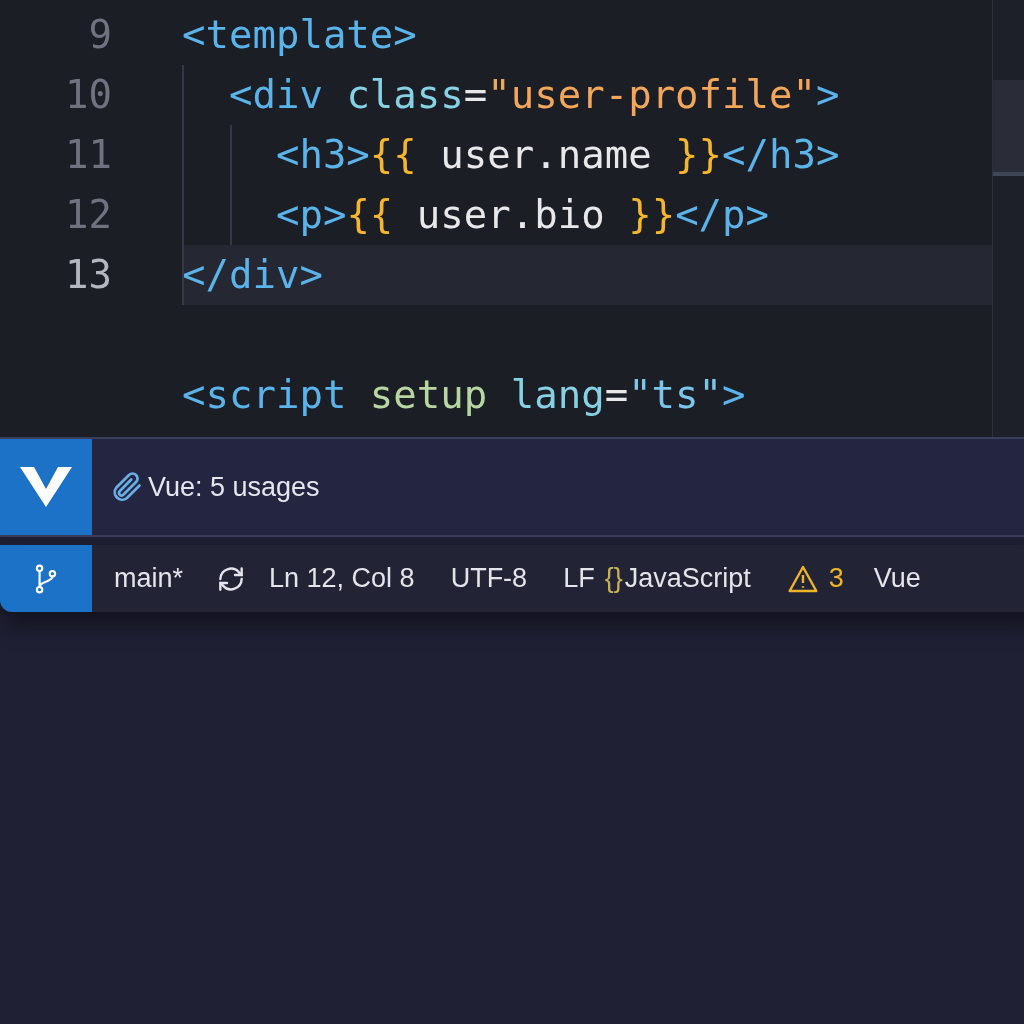  Describe the element at coordinates (100, 34) in the screenshot. I see `line-number: 9` at that location.